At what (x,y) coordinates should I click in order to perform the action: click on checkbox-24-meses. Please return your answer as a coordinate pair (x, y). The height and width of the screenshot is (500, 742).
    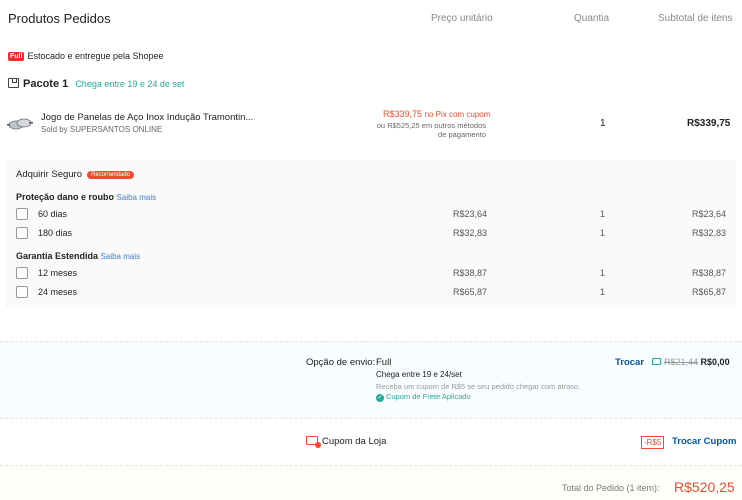
    Looking at the image, I should click on (22, 292).